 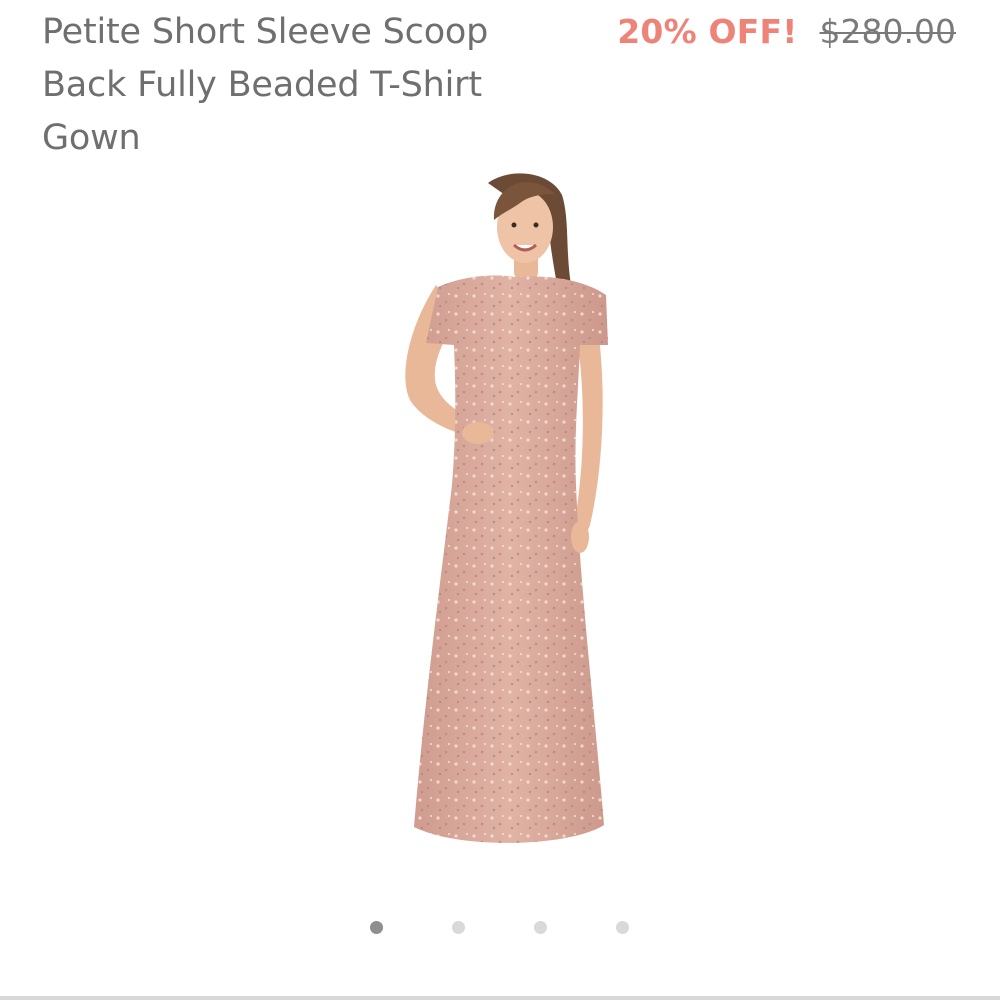 I want to click on carousel-pagination, so click(x=500, y=928).